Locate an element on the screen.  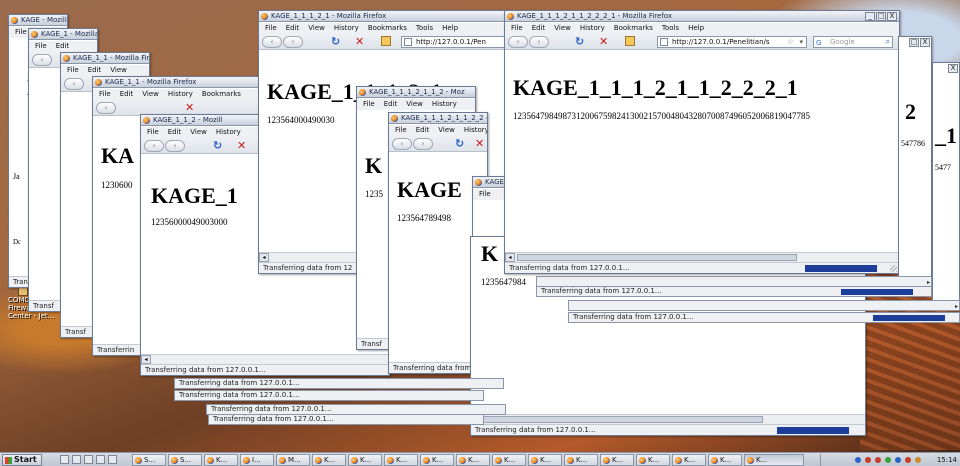
url-bar: http://127.0.0.1/Penelitian/s ☆ ▾ is located at coordinates (732, 42).